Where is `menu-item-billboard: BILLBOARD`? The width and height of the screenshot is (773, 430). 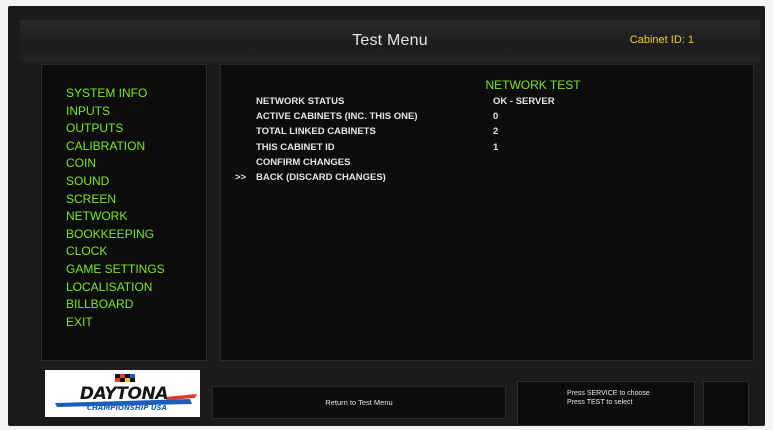 menu-item-billboard: BILLBOARD is located at coordinates (136, 305).